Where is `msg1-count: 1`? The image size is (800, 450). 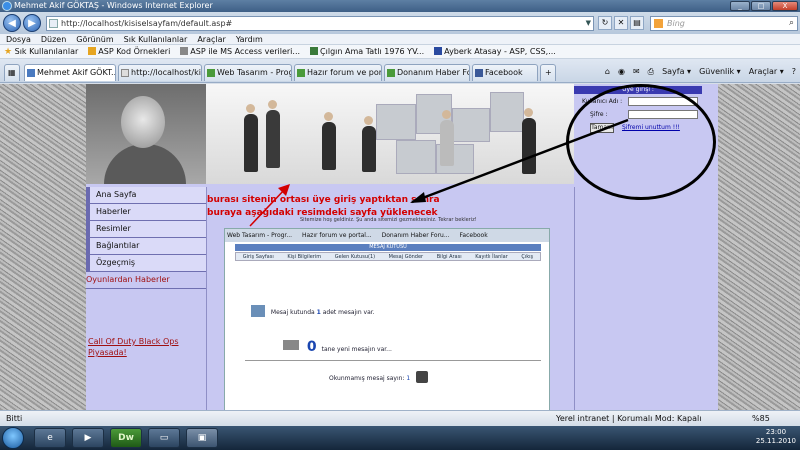
msg1-count: 1 is located at coordinates (318, 312).